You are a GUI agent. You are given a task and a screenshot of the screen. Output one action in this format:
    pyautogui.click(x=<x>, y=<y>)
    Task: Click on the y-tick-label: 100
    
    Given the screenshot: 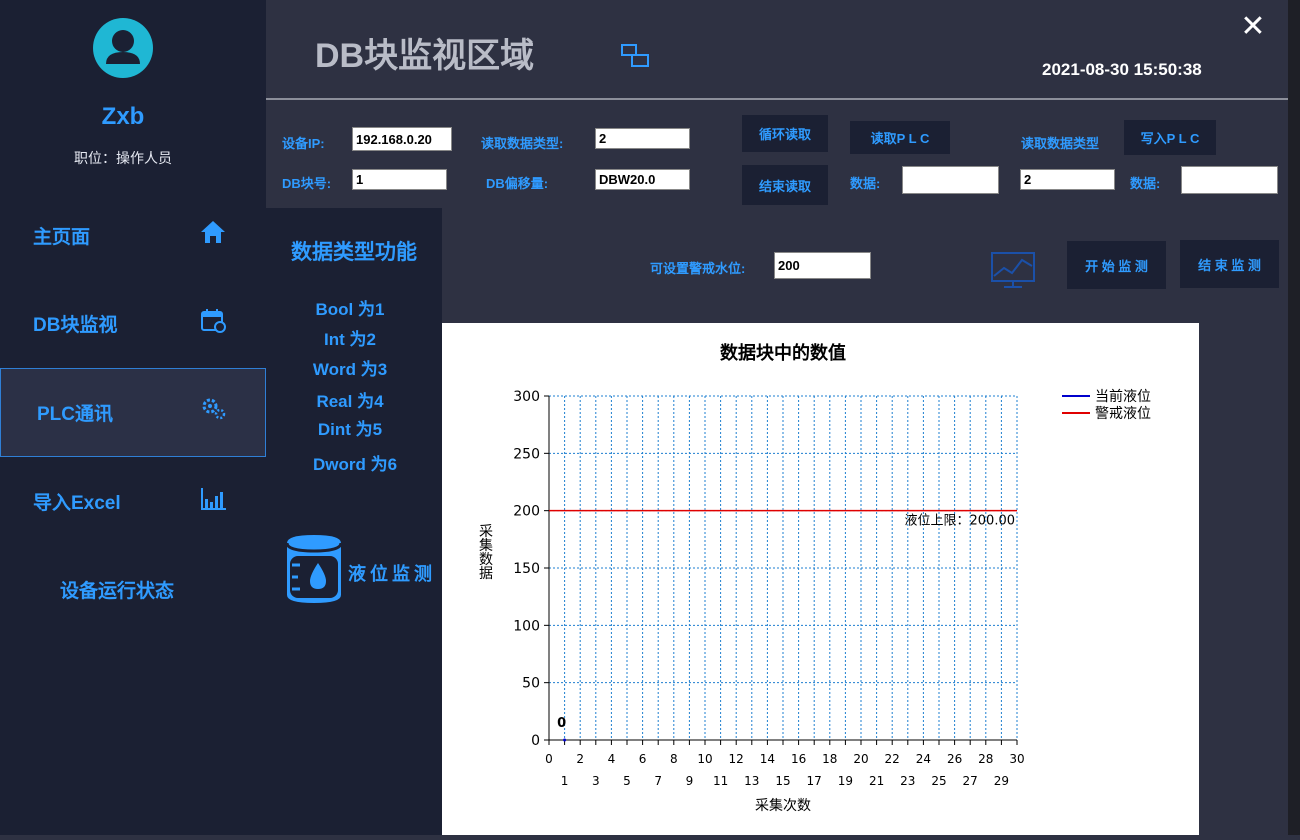 What is the action you would take?
    pyautogui.click(x=526, y=626)
    